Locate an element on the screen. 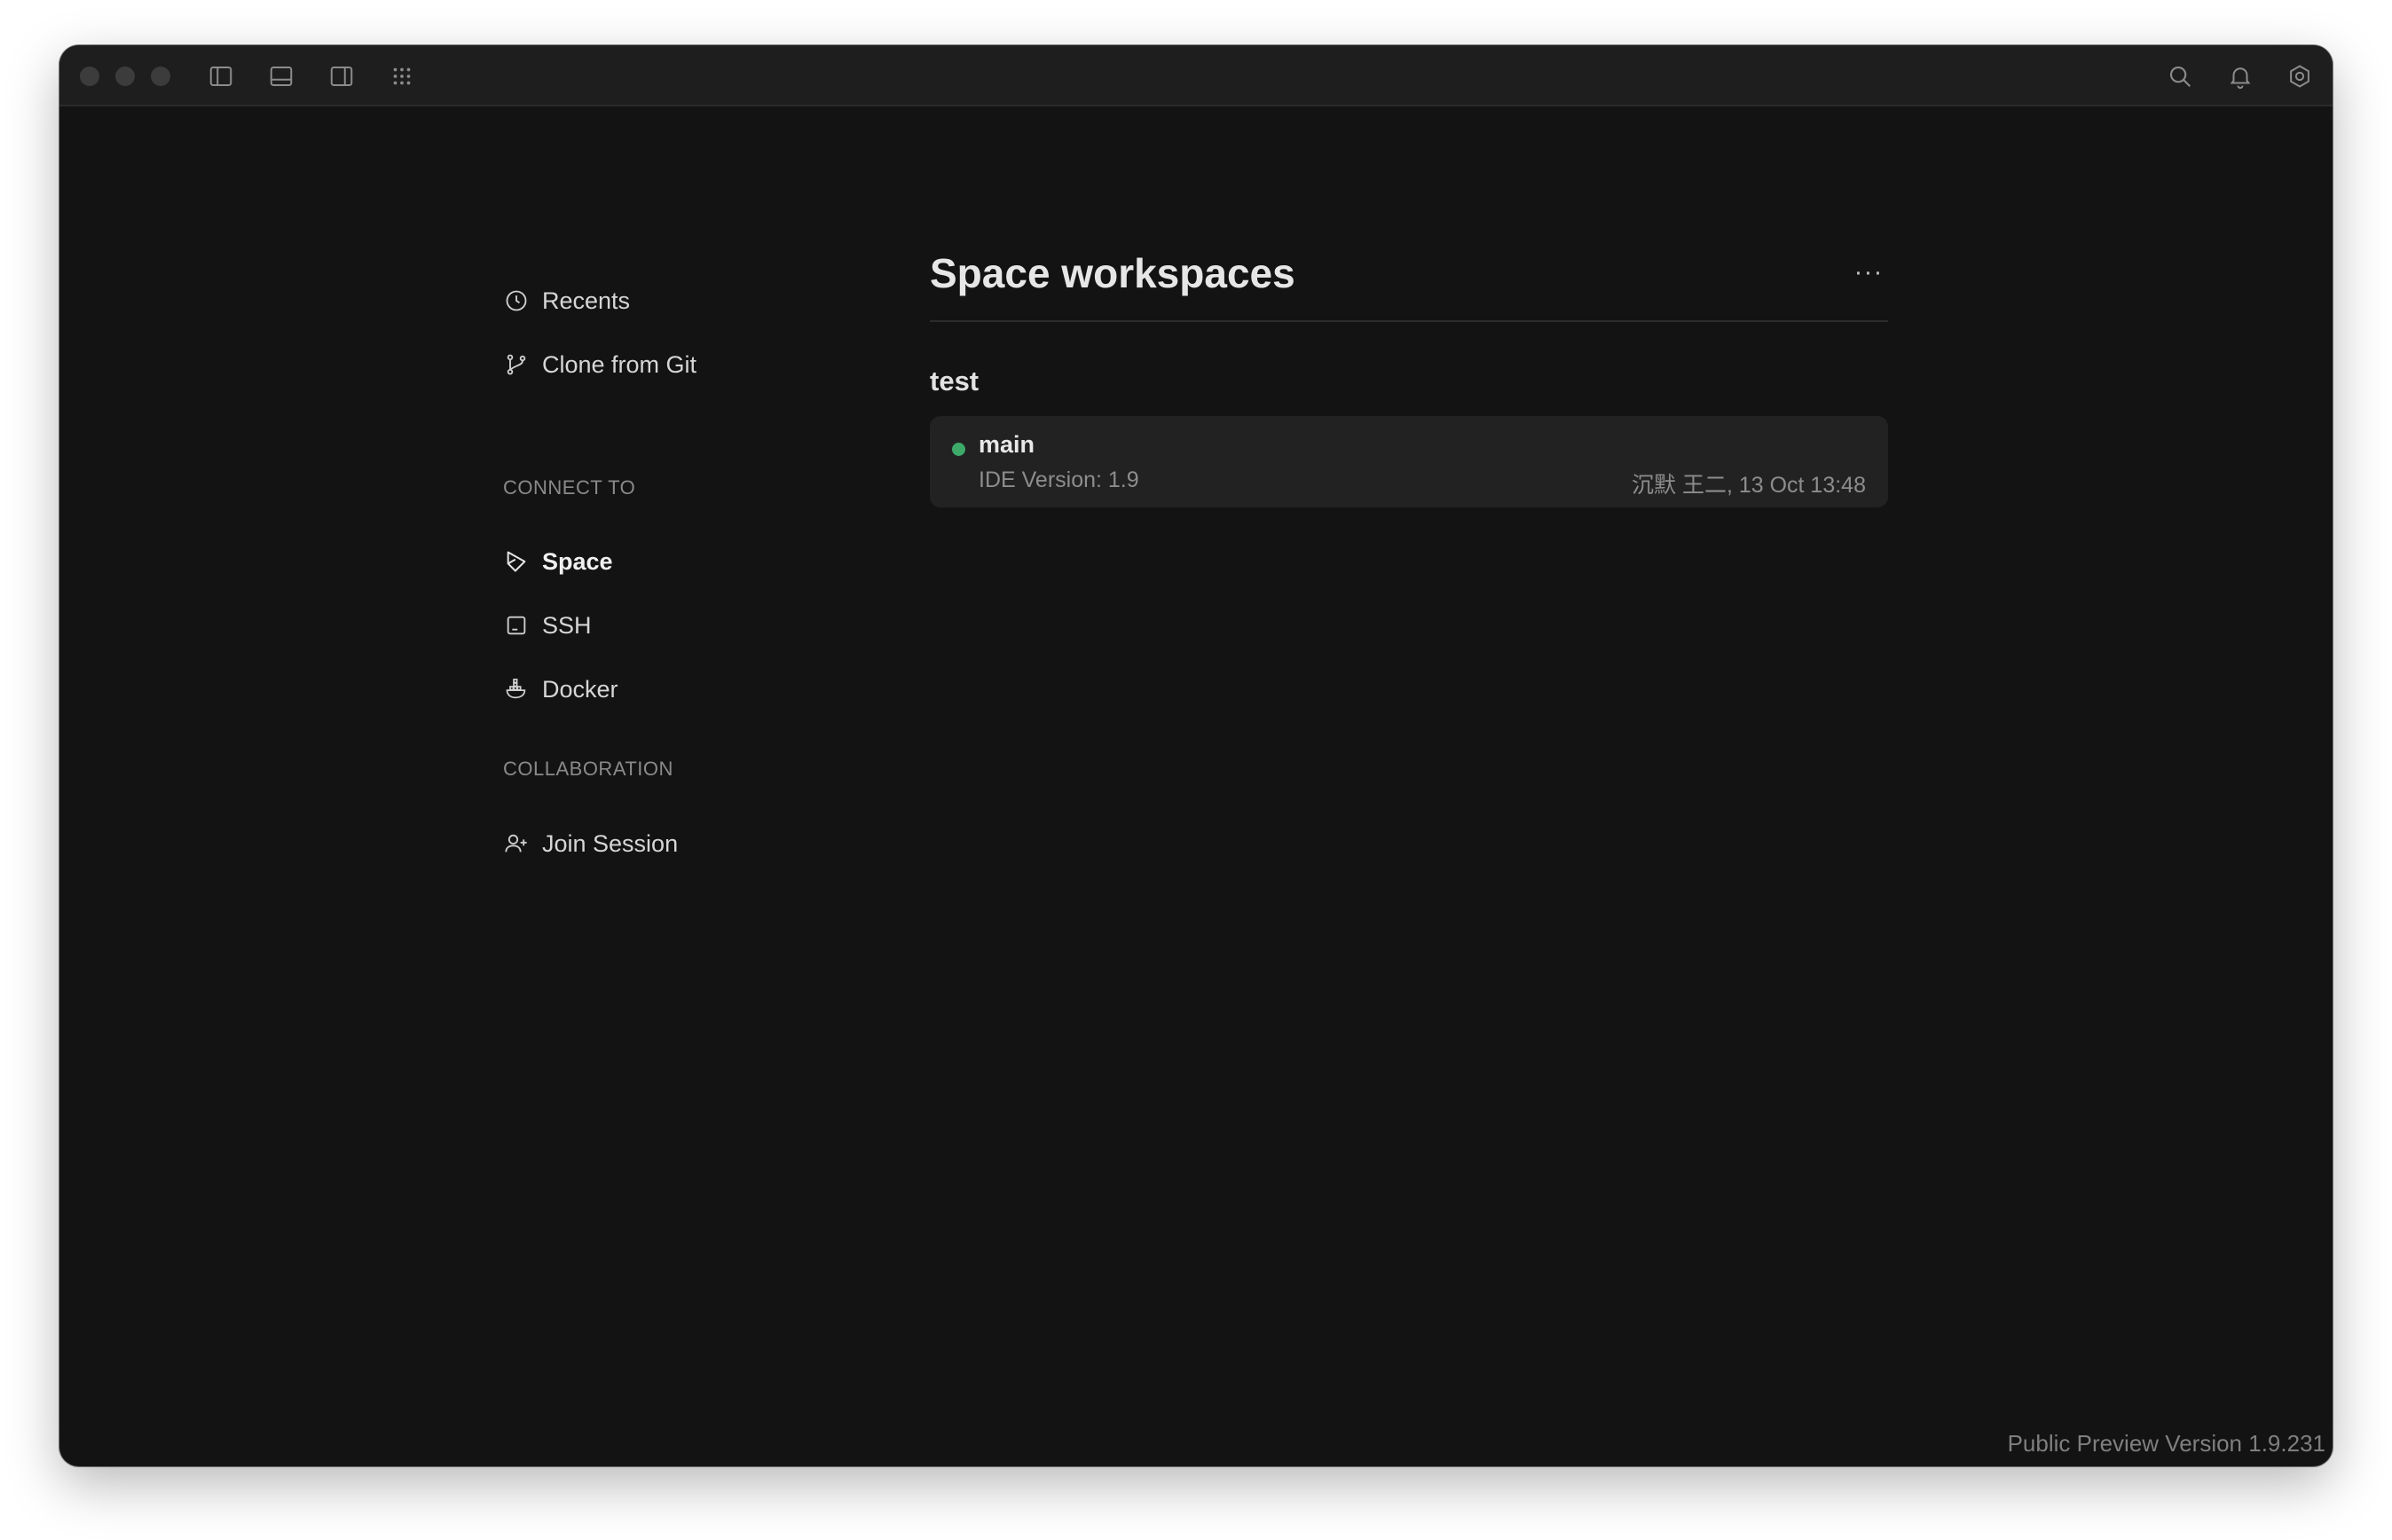  sidebar-item-docker: Docker is located at coordinates (560, 689).